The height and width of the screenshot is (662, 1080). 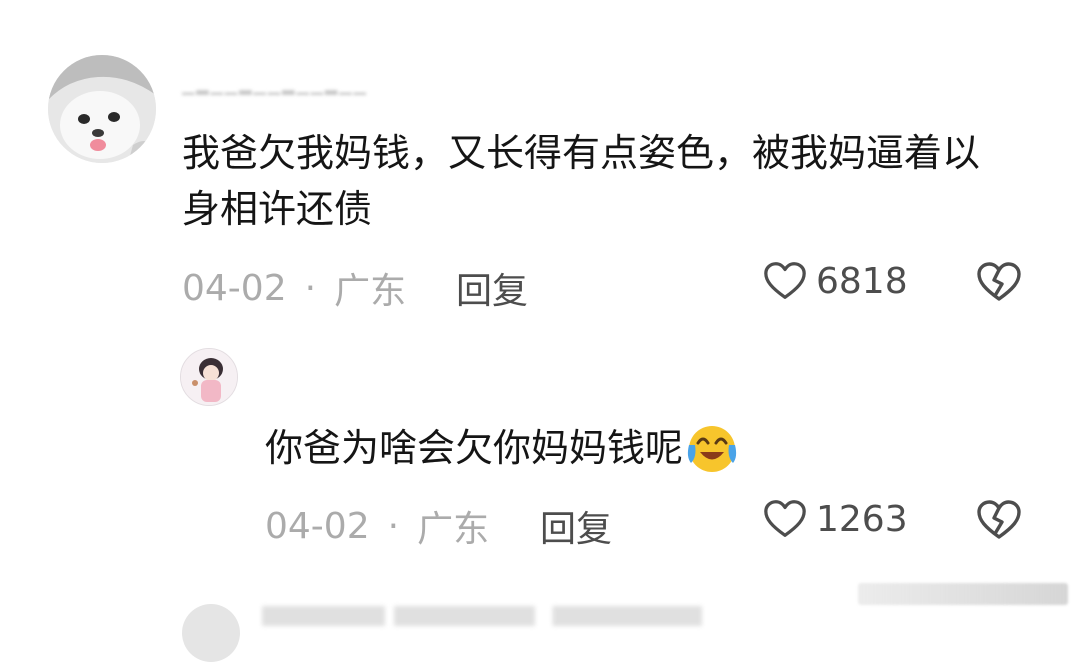 What do you see at coordinates (211, 633) in the screenshot?
I see `next-commenter-avatar` at bounding box center [211, 633].